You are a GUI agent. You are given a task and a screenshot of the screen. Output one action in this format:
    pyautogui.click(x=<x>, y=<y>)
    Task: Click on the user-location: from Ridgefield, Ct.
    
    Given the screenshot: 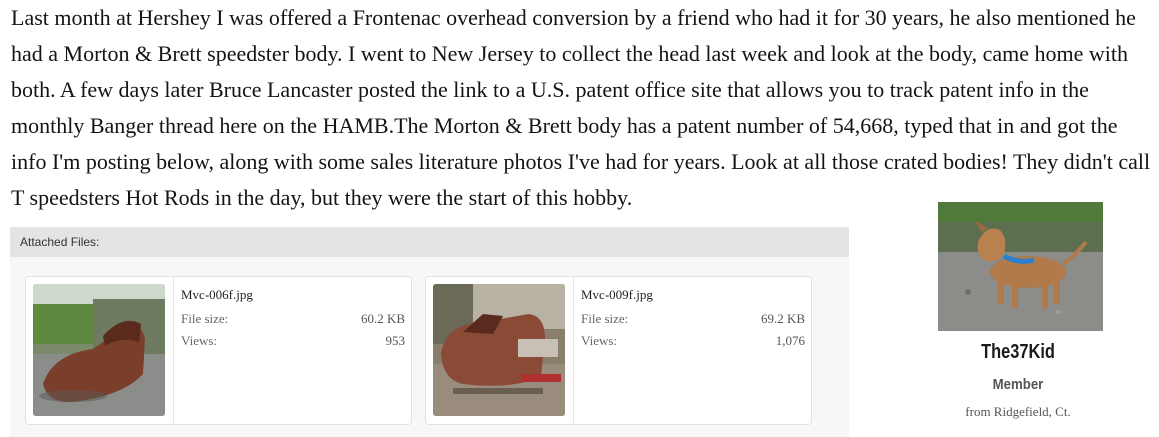 What is the action you would take?
    pyautogui.click(x=1018, y=411)
    